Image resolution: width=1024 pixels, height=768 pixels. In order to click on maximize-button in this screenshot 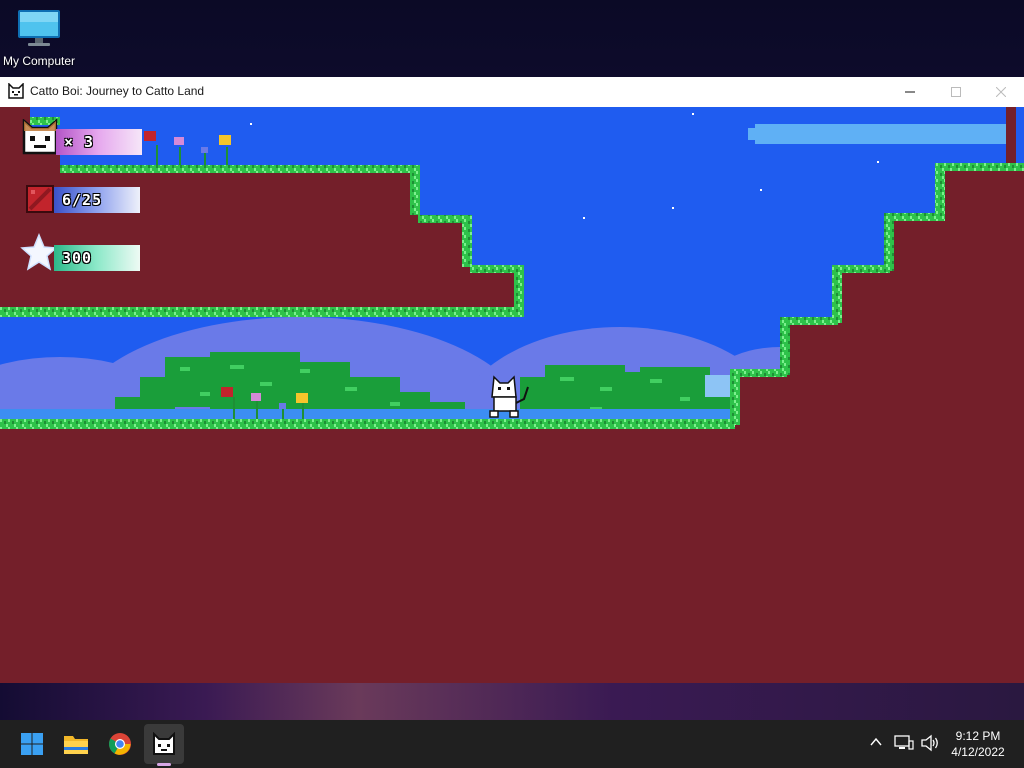, I will do `click(956, 92)`.